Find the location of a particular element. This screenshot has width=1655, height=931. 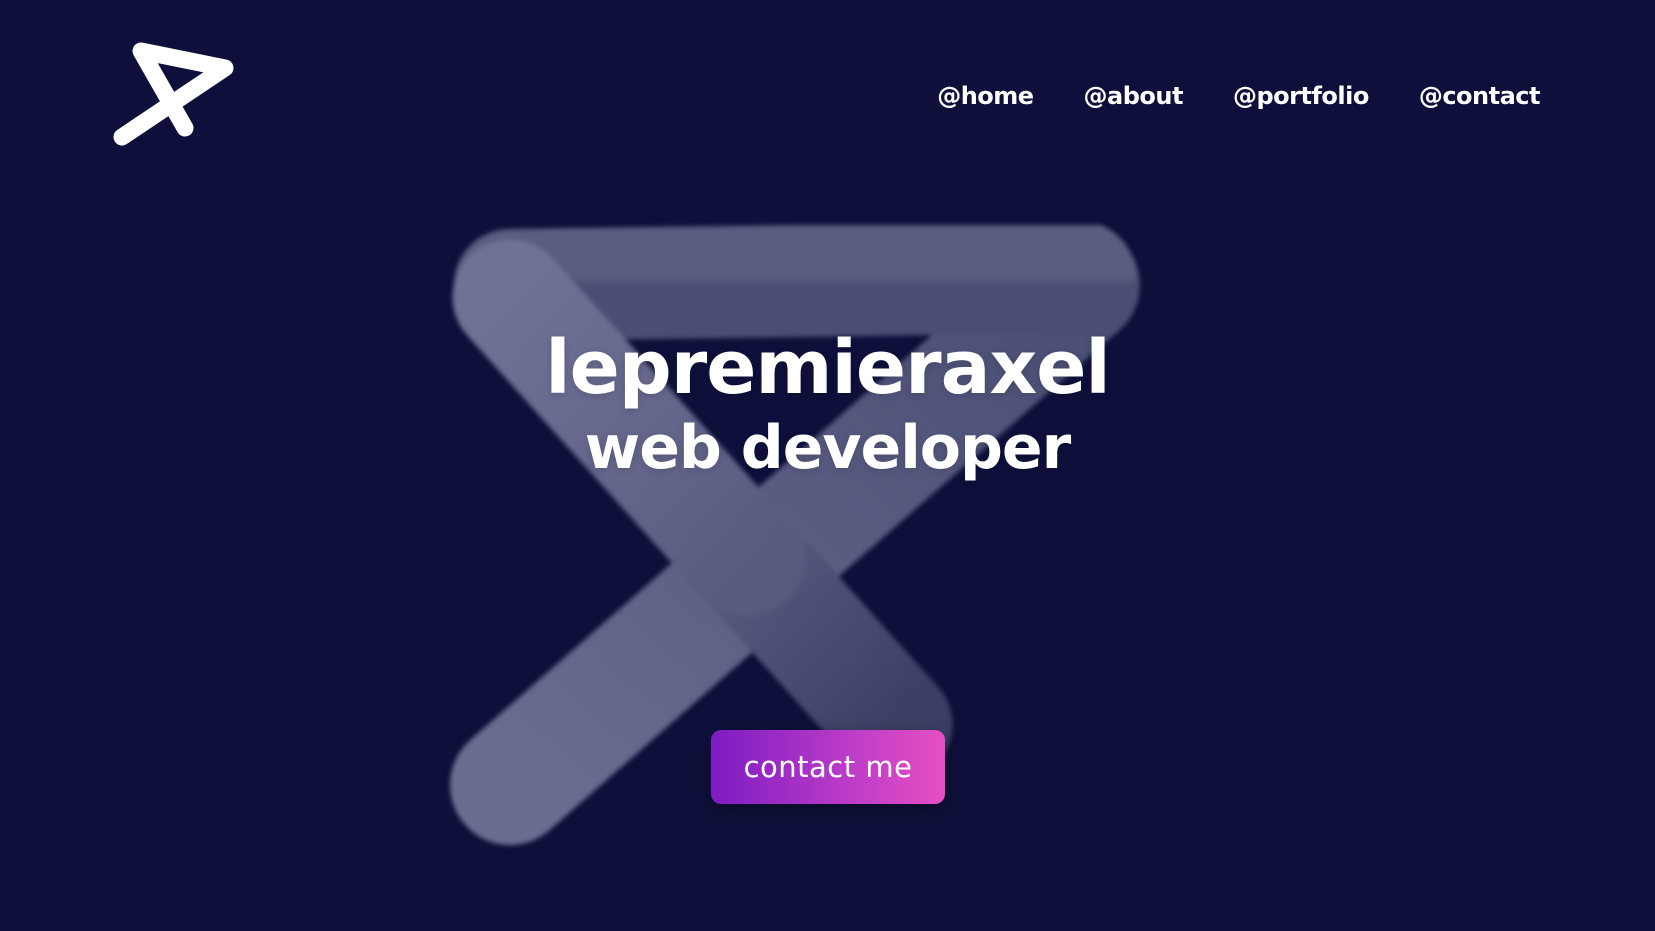

hero-role: web developer is located at coordinates (827, 448).